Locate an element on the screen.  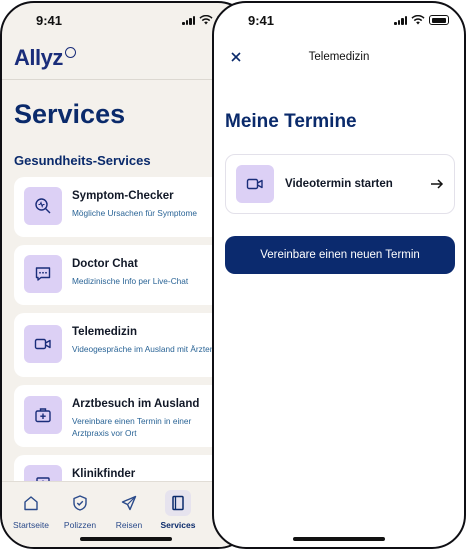
video-appointment-card: Videotermin starten is located at coordinates (340, 184).